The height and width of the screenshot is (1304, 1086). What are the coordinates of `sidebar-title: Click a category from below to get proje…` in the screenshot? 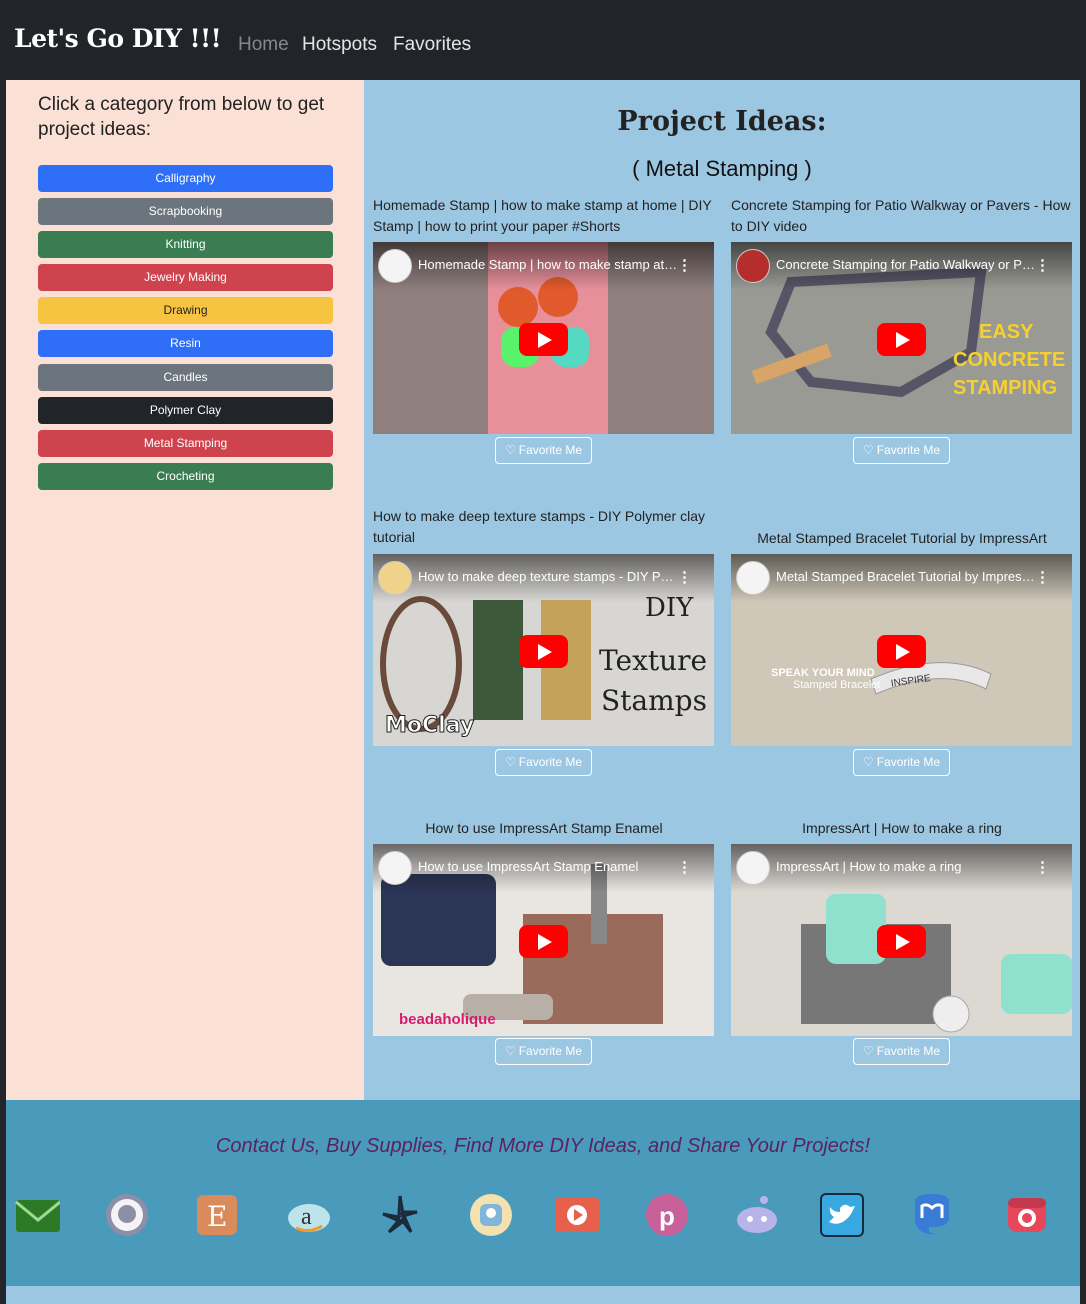 It's located at (181, 117).